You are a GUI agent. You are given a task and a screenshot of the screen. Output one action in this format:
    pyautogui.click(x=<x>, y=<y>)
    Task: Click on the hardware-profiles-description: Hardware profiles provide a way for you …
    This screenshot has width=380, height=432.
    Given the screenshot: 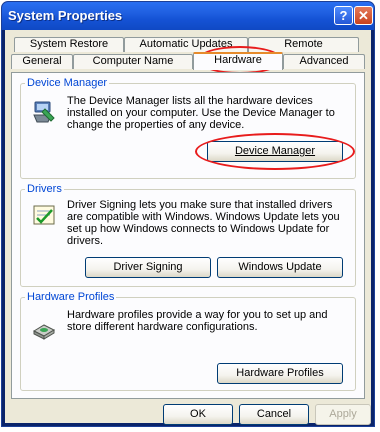 What is the action you would take?
    pyautogui.click(x=197, y=321)
    